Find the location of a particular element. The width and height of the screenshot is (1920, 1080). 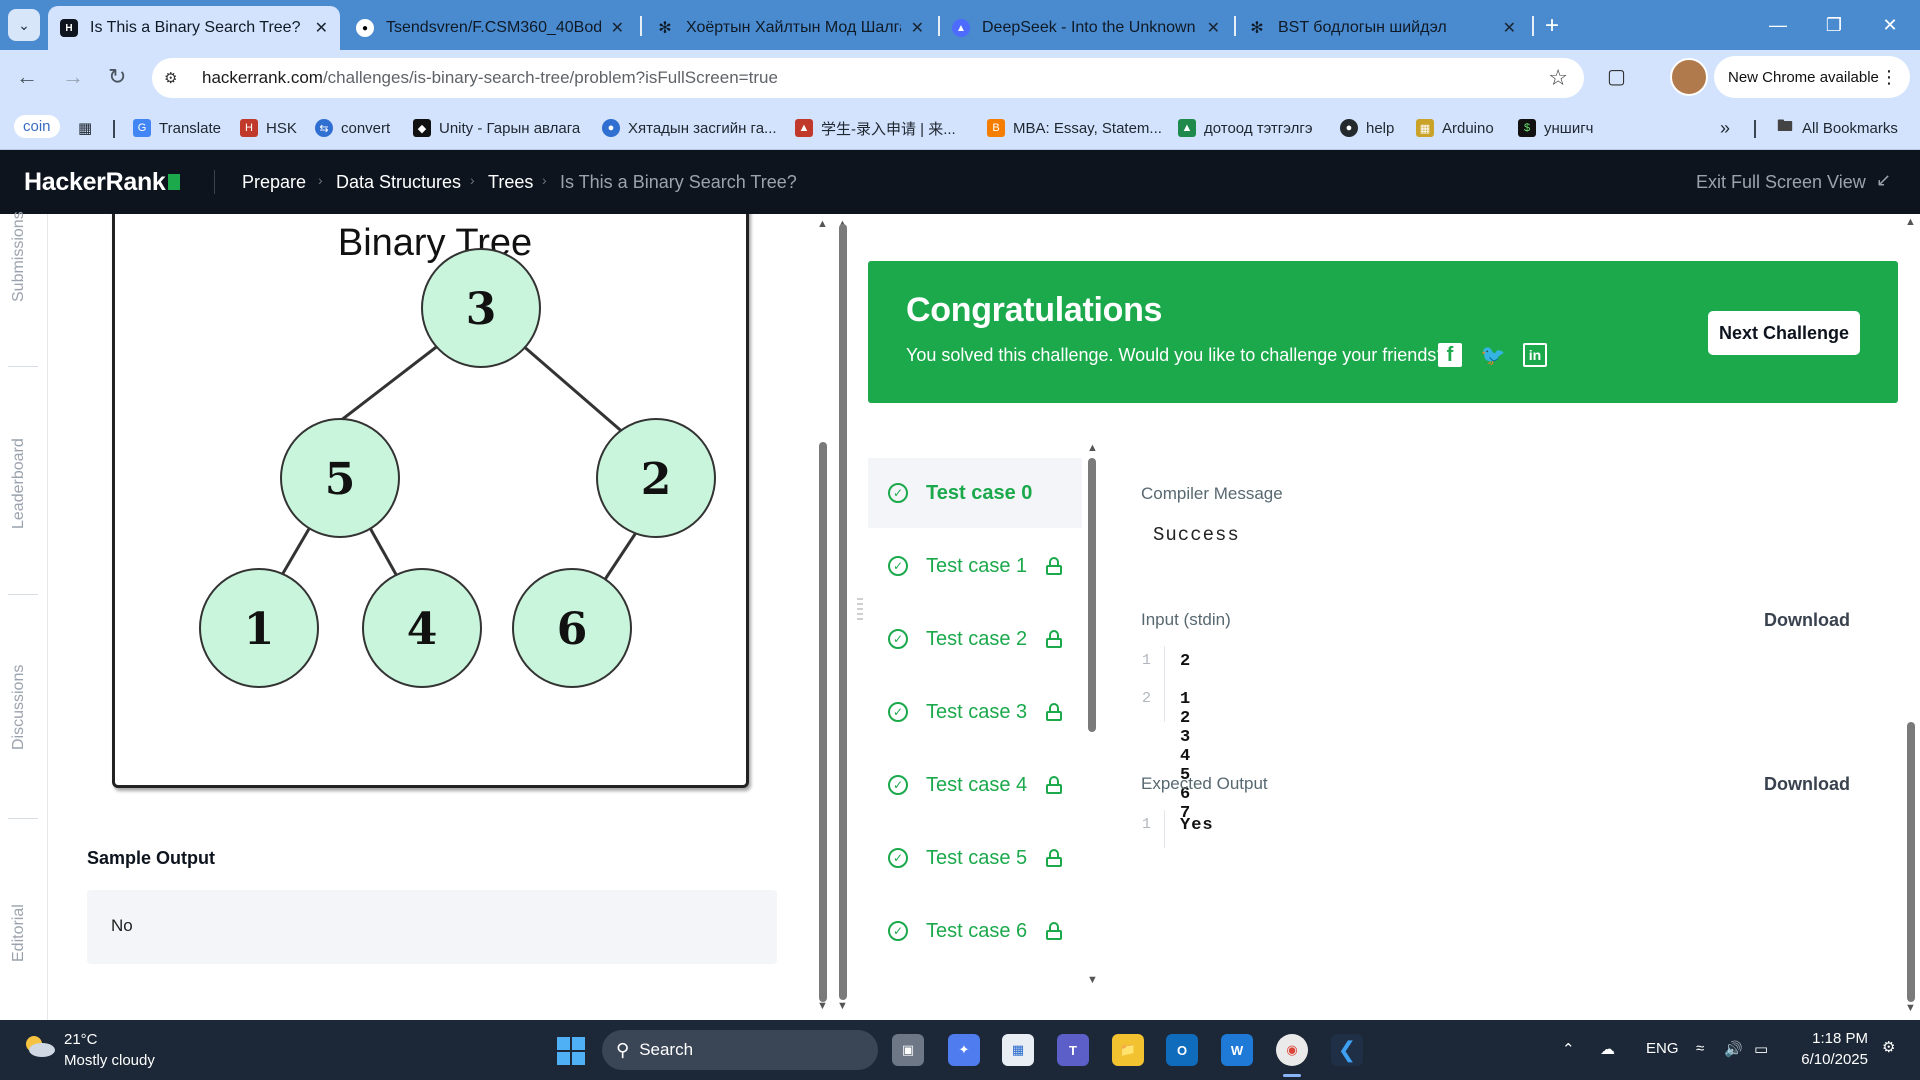

notifications-bell-icon: ⚙ is located at coordinates (1888, 1047).